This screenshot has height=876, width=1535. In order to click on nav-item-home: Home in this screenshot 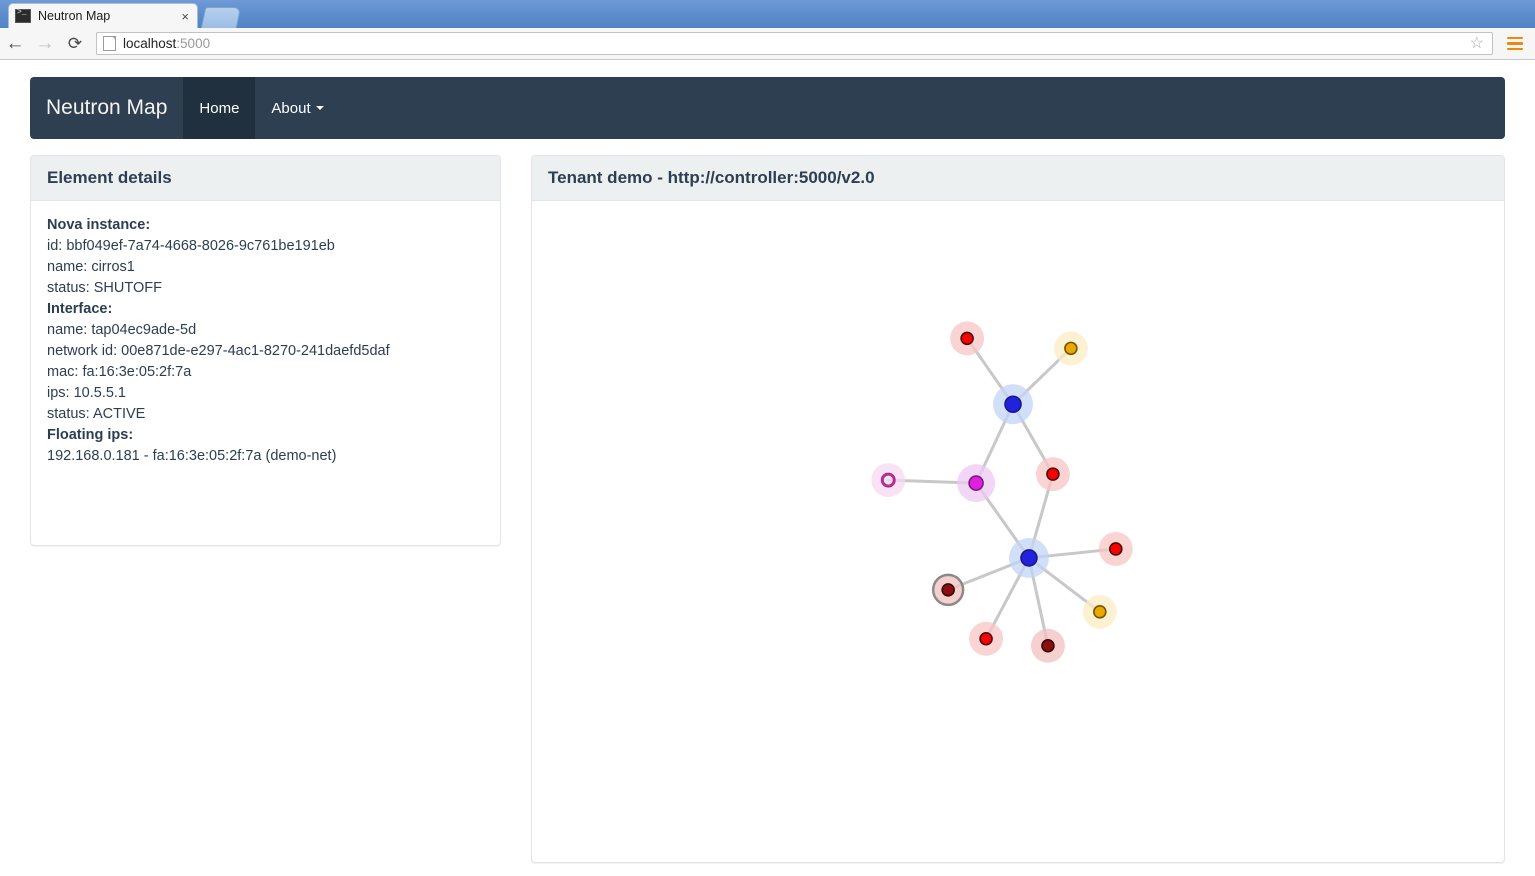, I will do `click(219, 108)`.